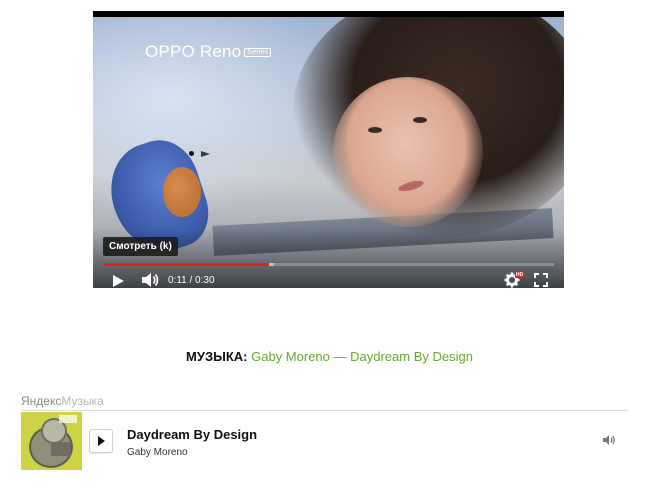  I want to click on music-credit: МУЗЫКА: Gaby Moreno — Daydream By Design, so click(329, 356).